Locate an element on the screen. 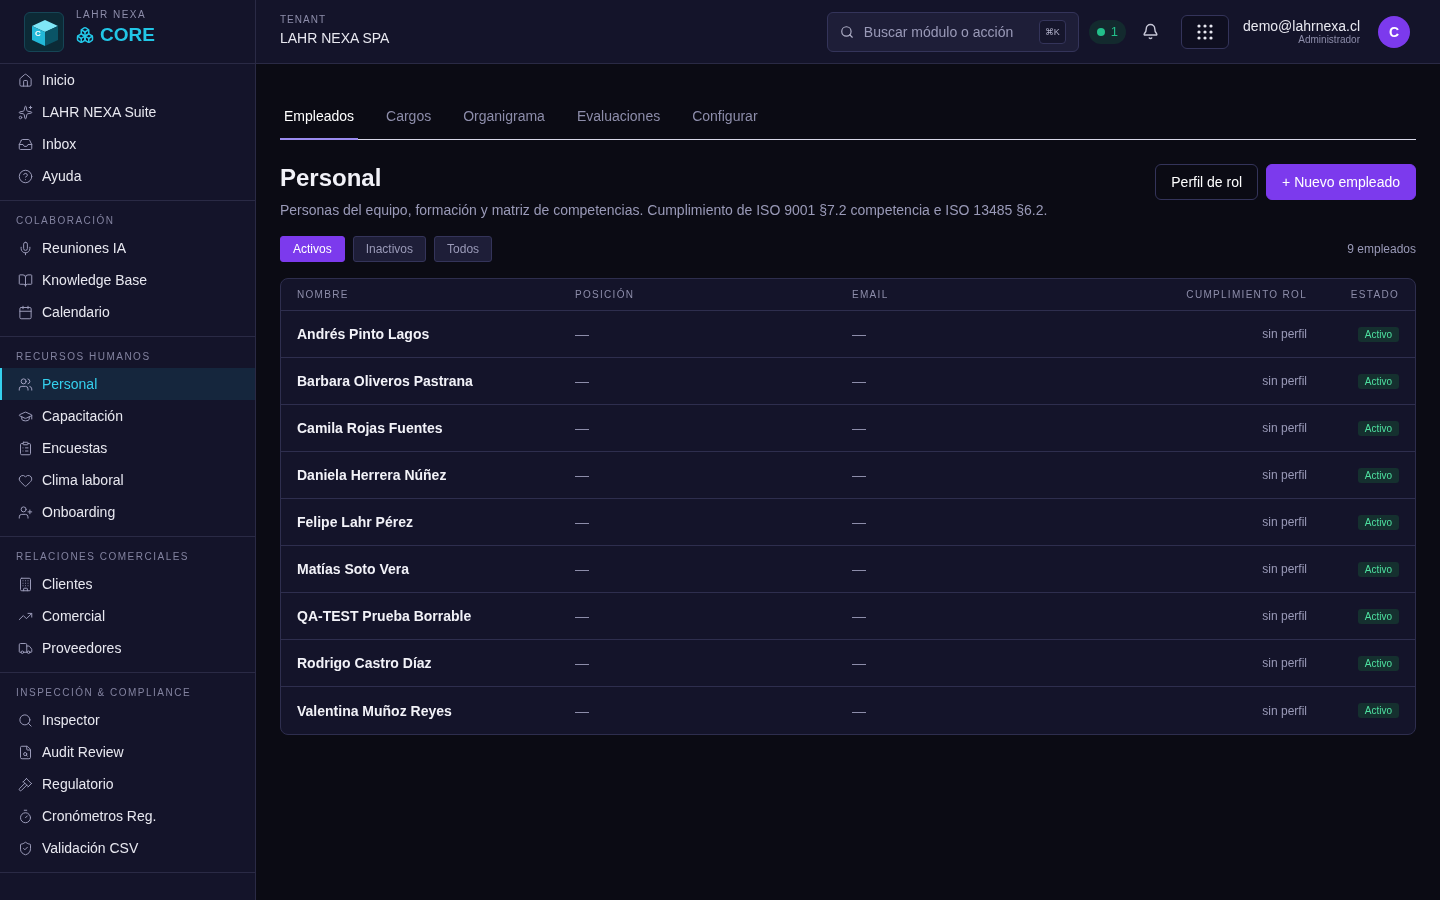  grid-icon is located at coordinates (1205, 31).